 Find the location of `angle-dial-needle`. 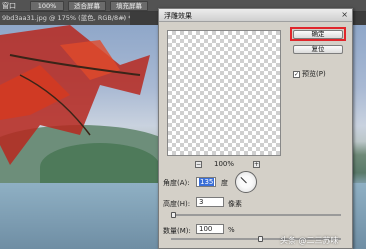

angle-dial-needle is located at coordinates (243, 180).